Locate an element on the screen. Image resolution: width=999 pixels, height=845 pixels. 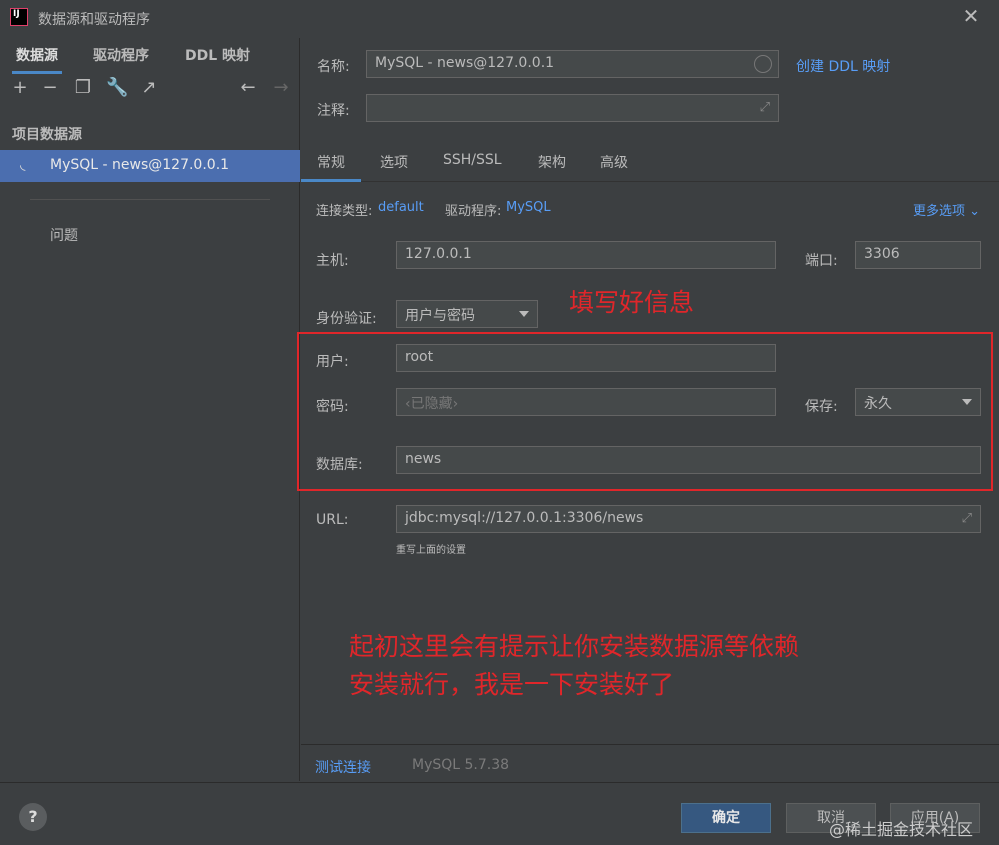
save-select: 永久 is located at coordinates (918, 402).